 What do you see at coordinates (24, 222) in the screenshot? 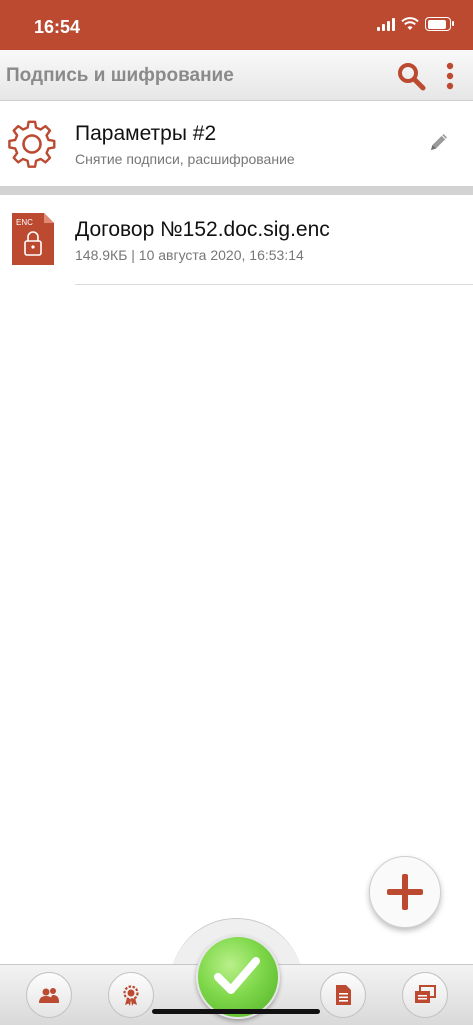
I see `file-badge: ENC` at bounding box center [24, 222].